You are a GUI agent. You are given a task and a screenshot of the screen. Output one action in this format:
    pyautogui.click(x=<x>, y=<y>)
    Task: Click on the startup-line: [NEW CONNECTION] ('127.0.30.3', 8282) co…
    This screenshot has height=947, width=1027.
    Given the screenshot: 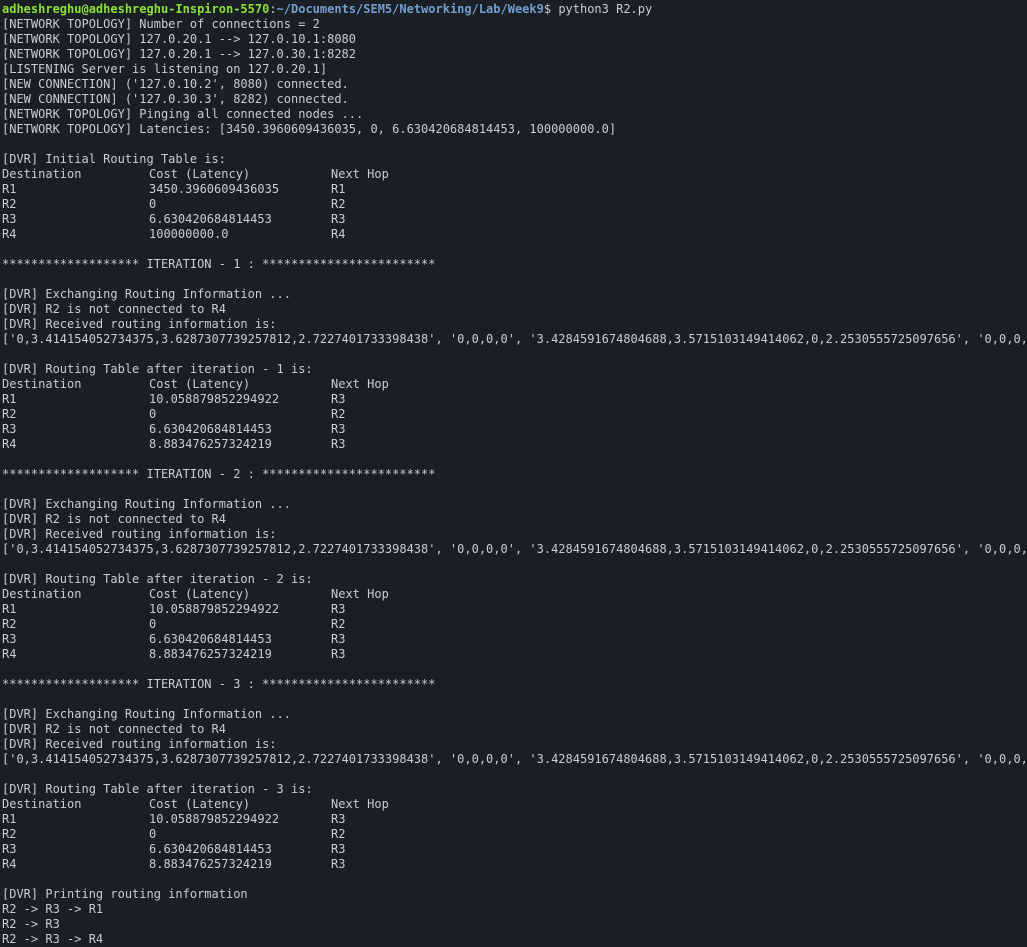 What is the action you would take?
    pyautogui.click(x=175, y=99)
    